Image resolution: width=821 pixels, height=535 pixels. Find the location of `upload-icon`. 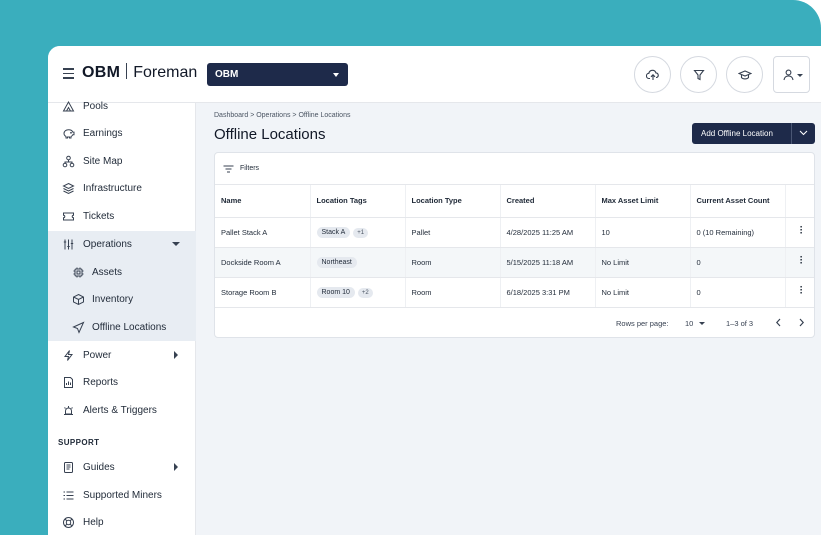

upload-icon is located at coordinates (652, 74).